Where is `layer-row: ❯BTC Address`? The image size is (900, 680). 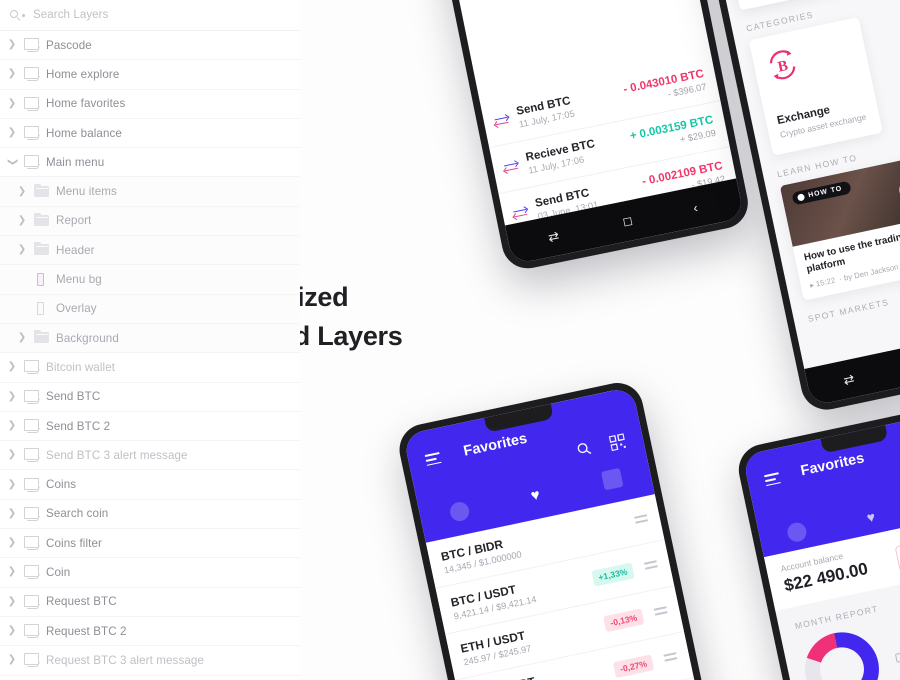 layer-row: ❯BTC Address is located at coordinates (150, 677).